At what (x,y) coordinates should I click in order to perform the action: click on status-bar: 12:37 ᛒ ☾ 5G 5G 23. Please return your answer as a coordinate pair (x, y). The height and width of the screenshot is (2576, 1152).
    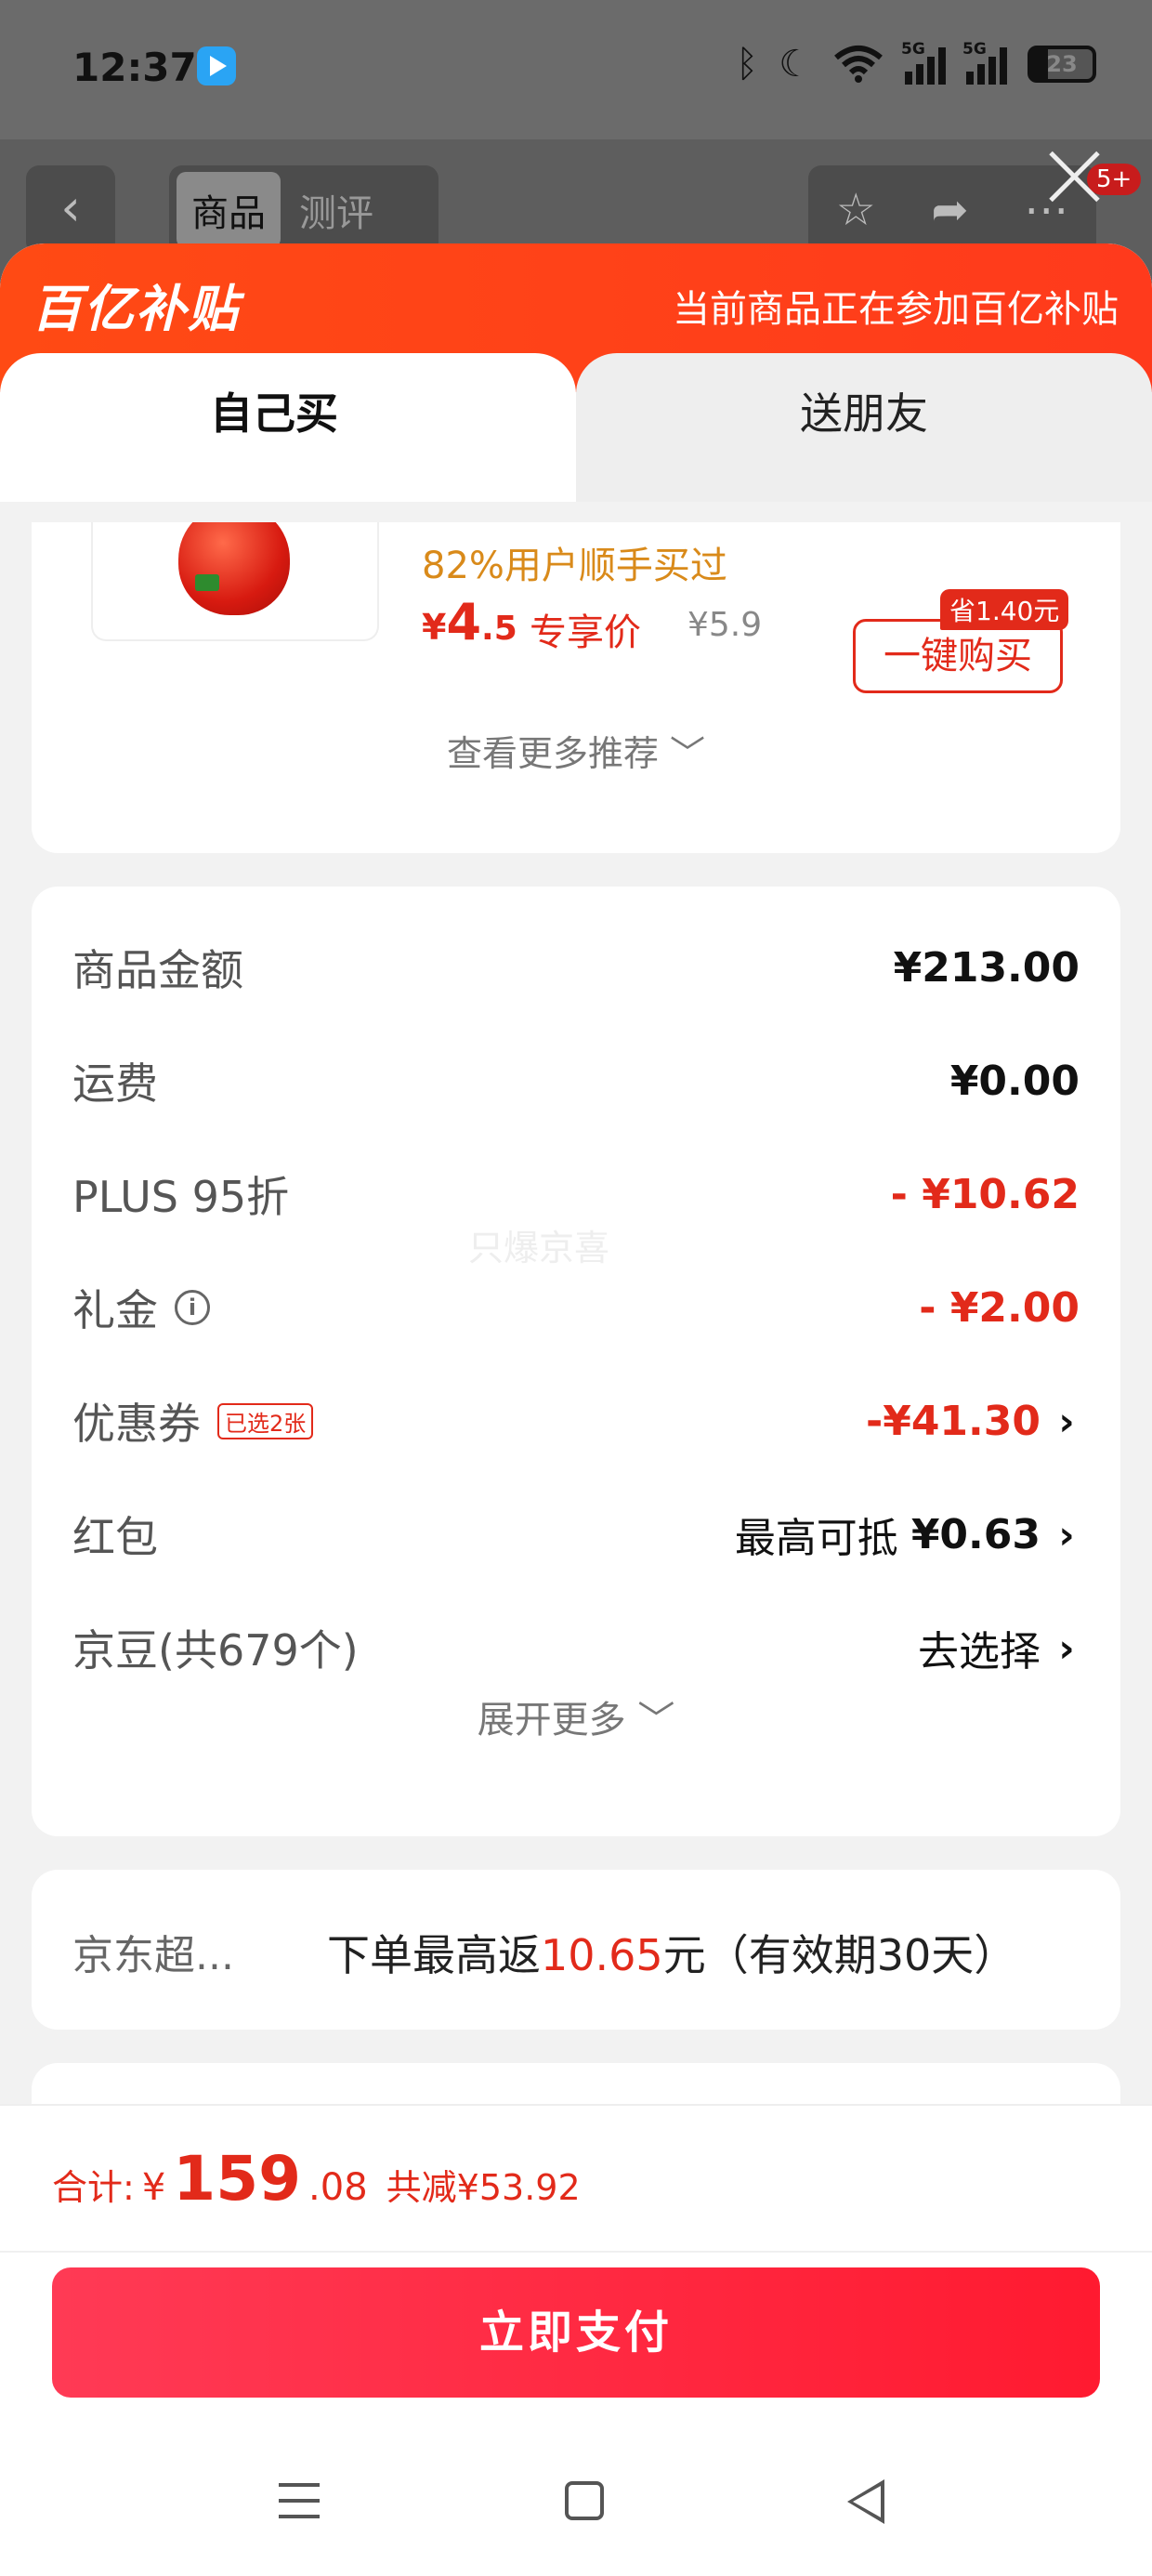
    Looking at the image, I should click on (576, 69).